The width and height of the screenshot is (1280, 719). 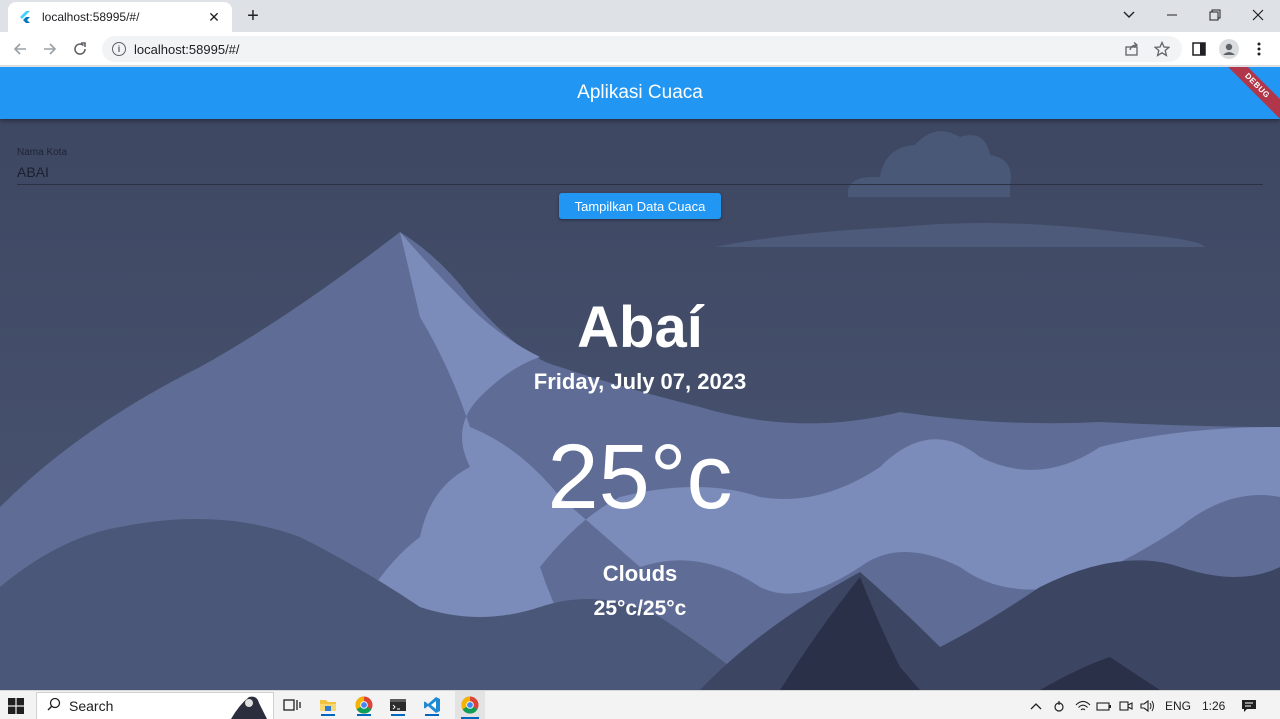 What do you see at coordinates (1172, 15) in the screenshot?
I see `minimize-icon` at bounding box center [1172, 15].